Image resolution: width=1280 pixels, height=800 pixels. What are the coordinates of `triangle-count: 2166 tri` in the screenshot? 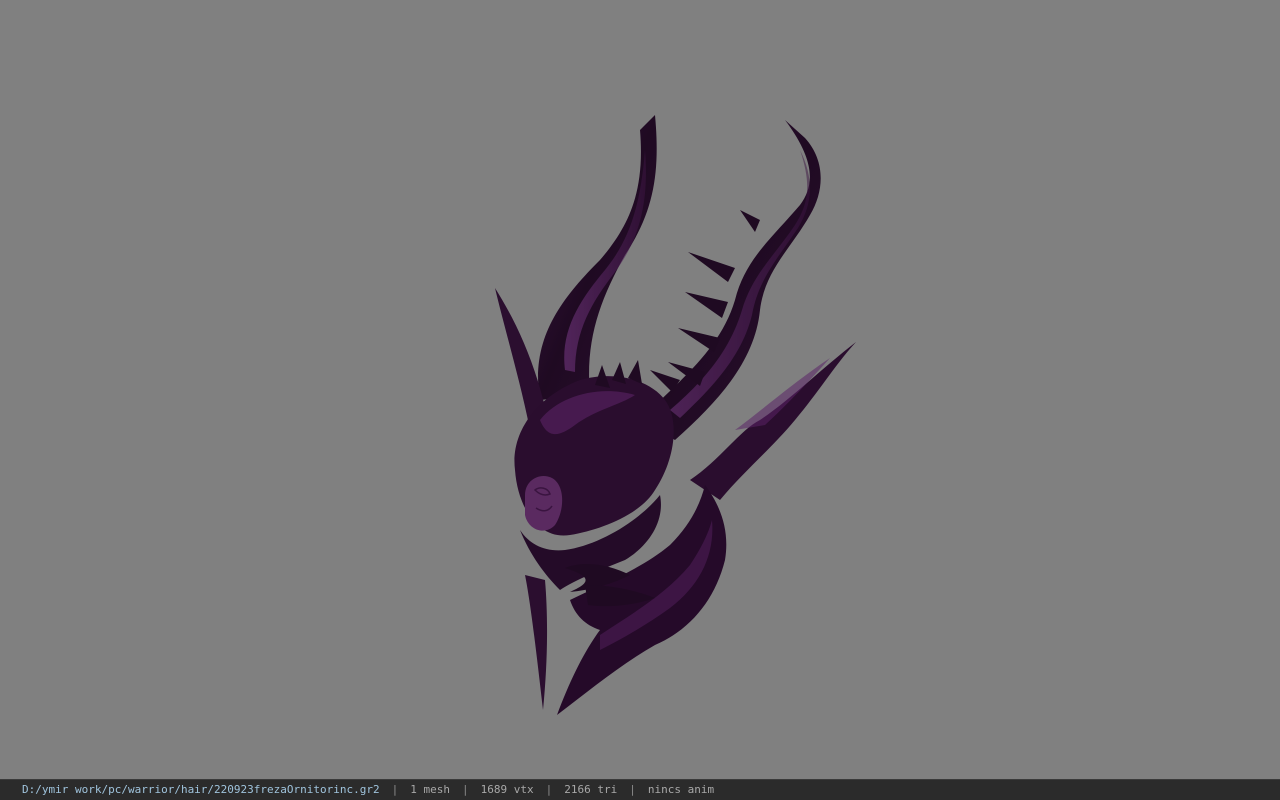 It's located at (591, 789).